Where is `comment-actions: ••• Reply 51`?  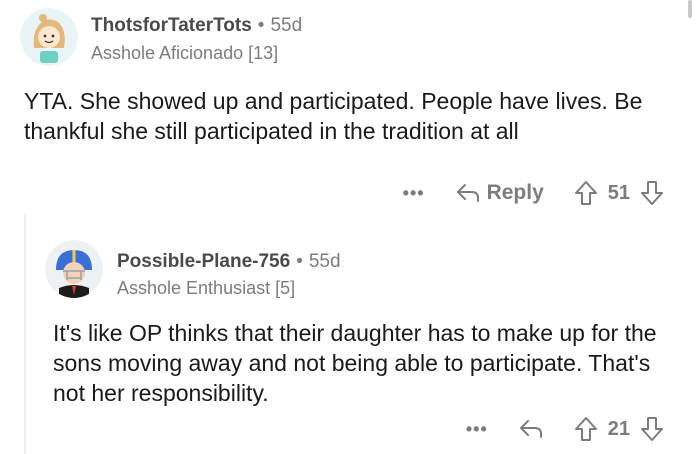
comment-actions: ••• Reply 51 is located at coordinates (533, 193).